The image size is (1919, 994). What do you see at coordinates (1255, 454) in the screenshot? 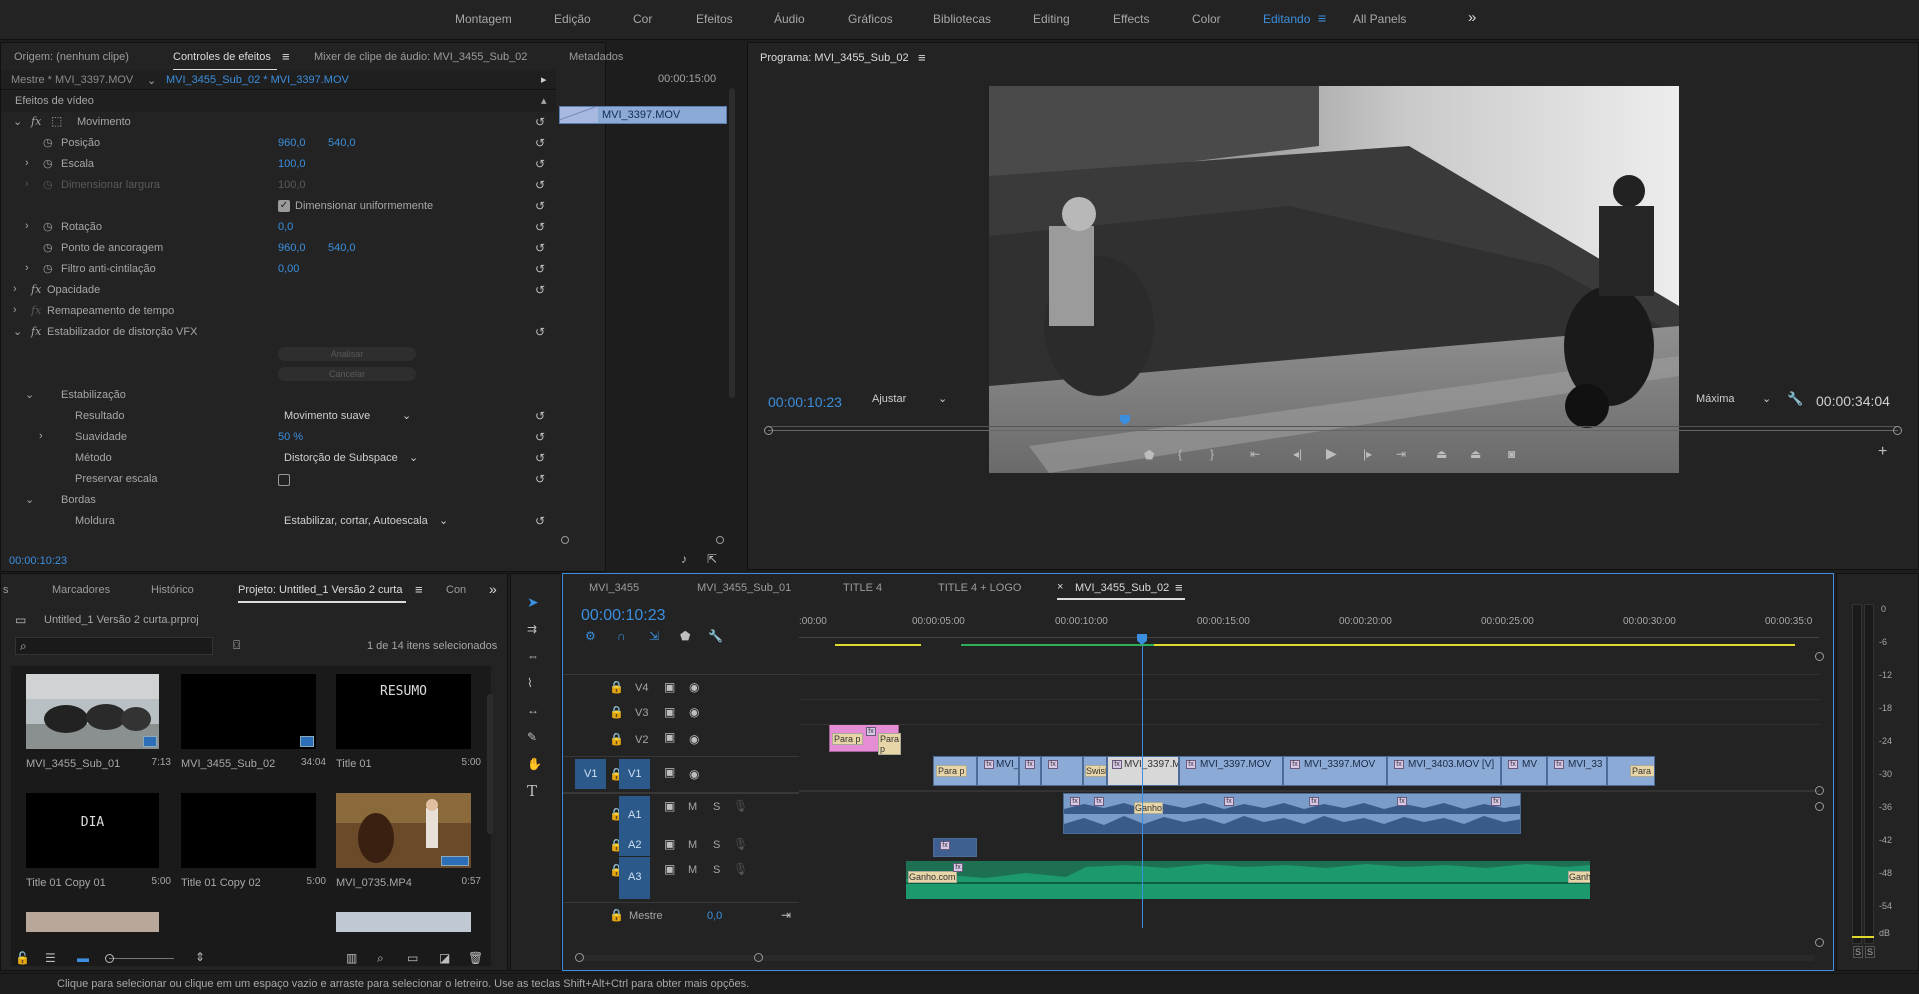
I see `go-to-in-icon: ⇤` at bounding box center [1255, 454].